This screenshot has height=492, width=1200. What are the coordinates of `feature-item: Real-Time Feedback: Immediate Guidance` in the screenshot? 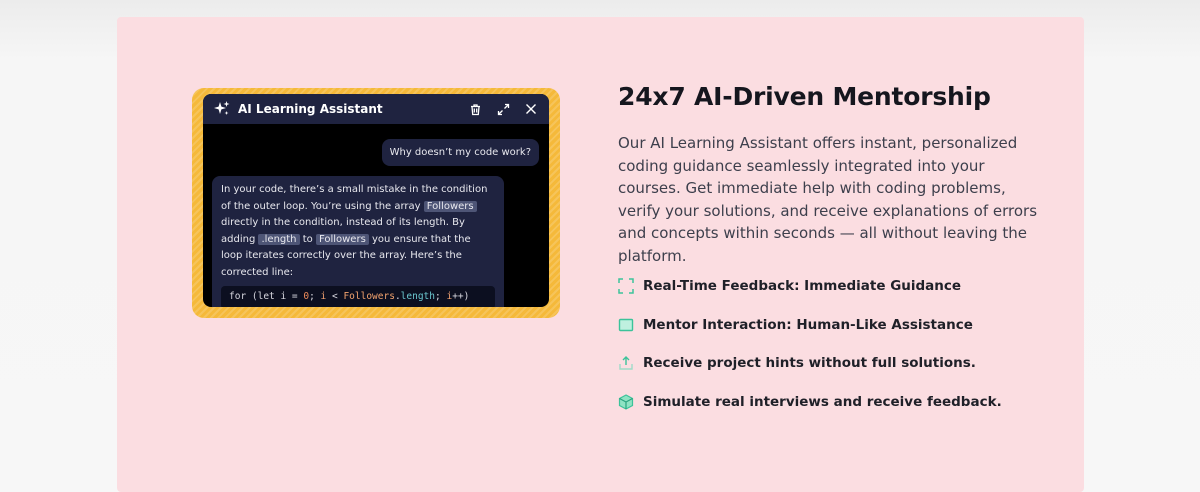 It's located at (789, 286).